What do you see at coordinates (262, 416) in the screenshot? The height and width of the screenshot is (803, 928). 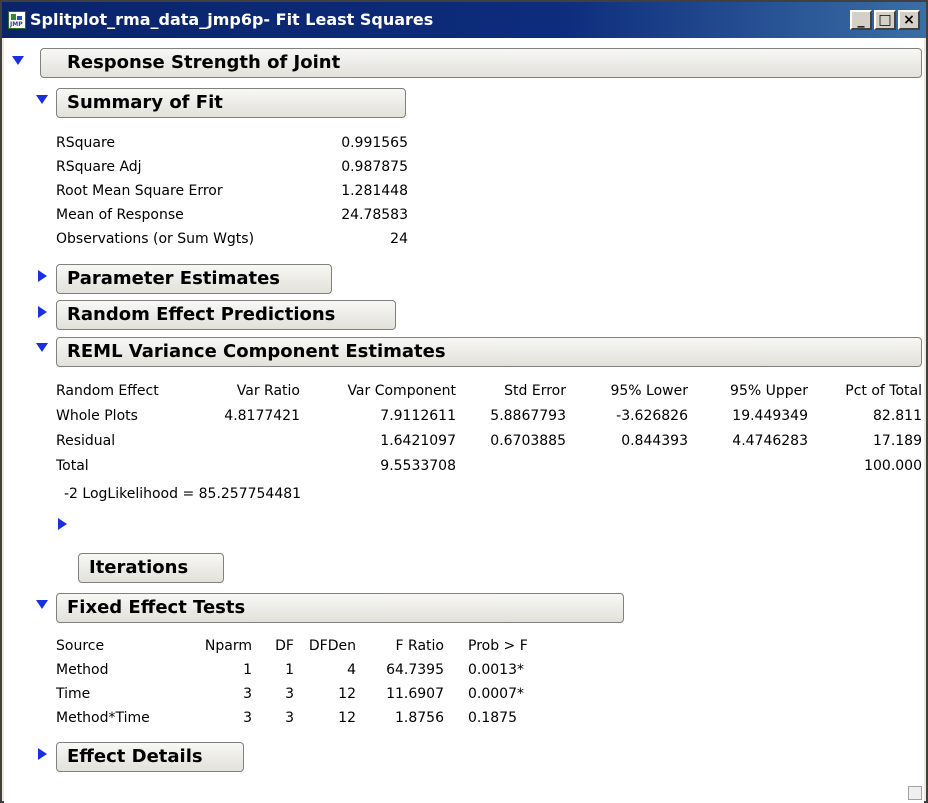 I see `reml-cell: 4.8177421` at bounding box center [262, 416].